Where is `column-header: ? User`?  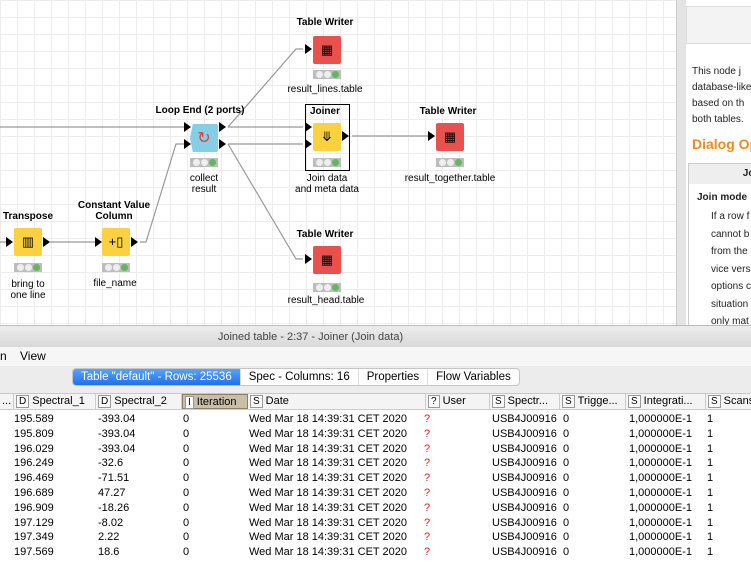 column-header: ? User is located at coordinates (458, 401).